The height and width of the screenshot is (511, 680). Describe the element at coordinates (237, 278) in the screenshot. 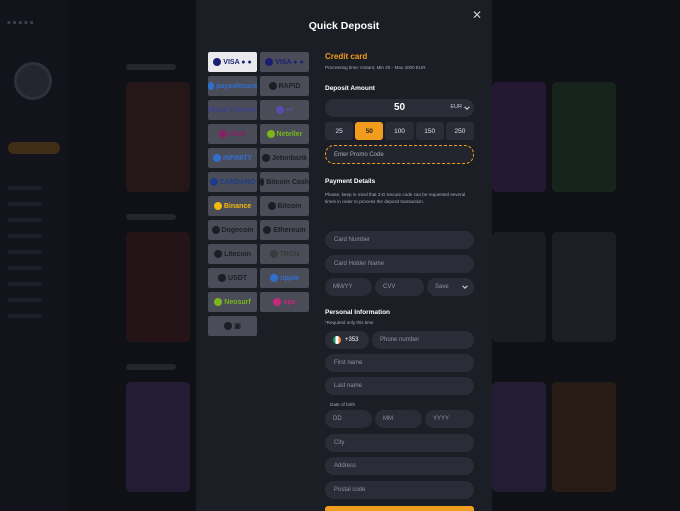

I see `payment-method-label: USDT` at that location.